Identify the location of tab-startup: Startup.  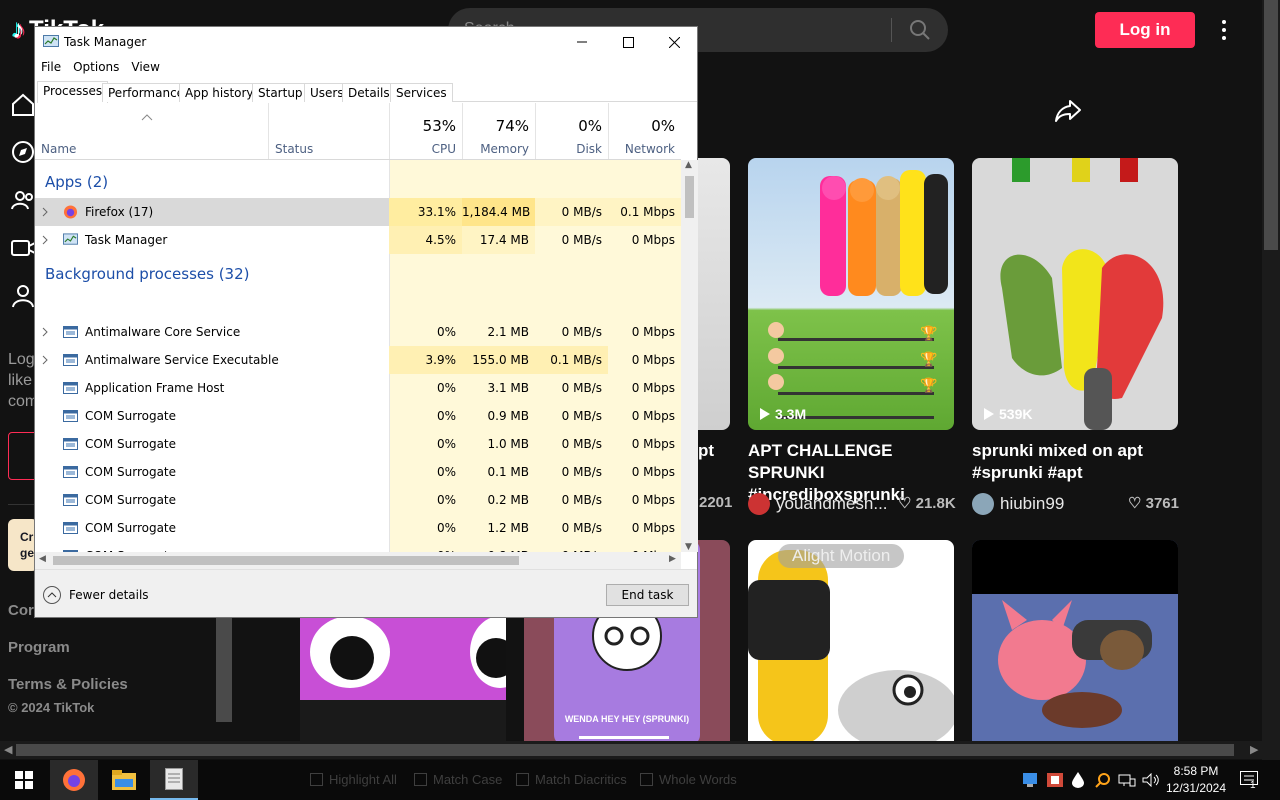
(280, 92).